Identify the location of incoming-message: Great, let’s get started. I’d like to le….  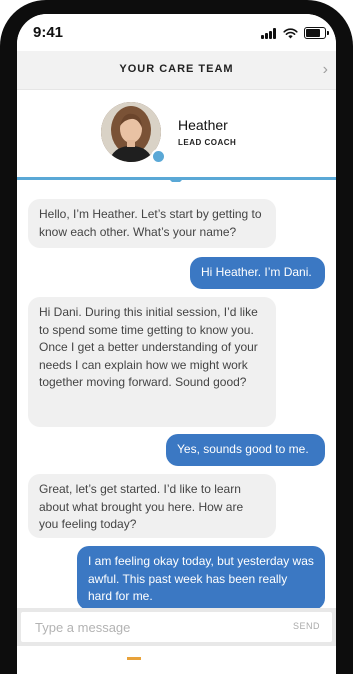
(152, 506).